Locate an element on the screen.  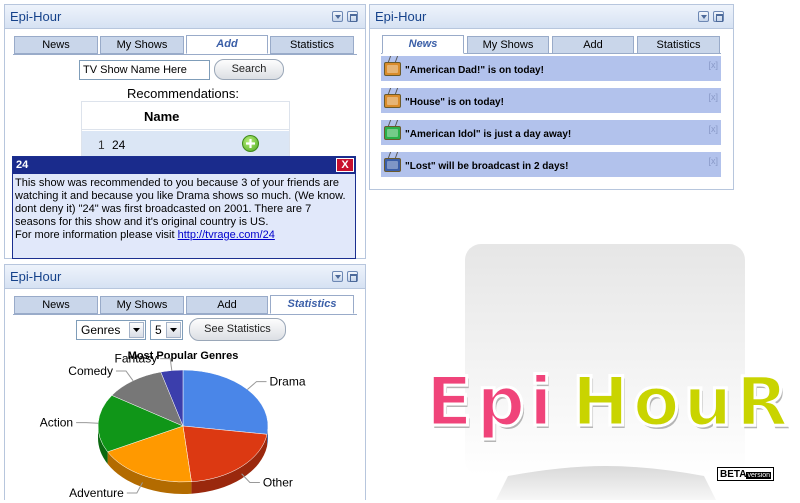
news-text: "House" is on today! is located at coordinates (454, 102).